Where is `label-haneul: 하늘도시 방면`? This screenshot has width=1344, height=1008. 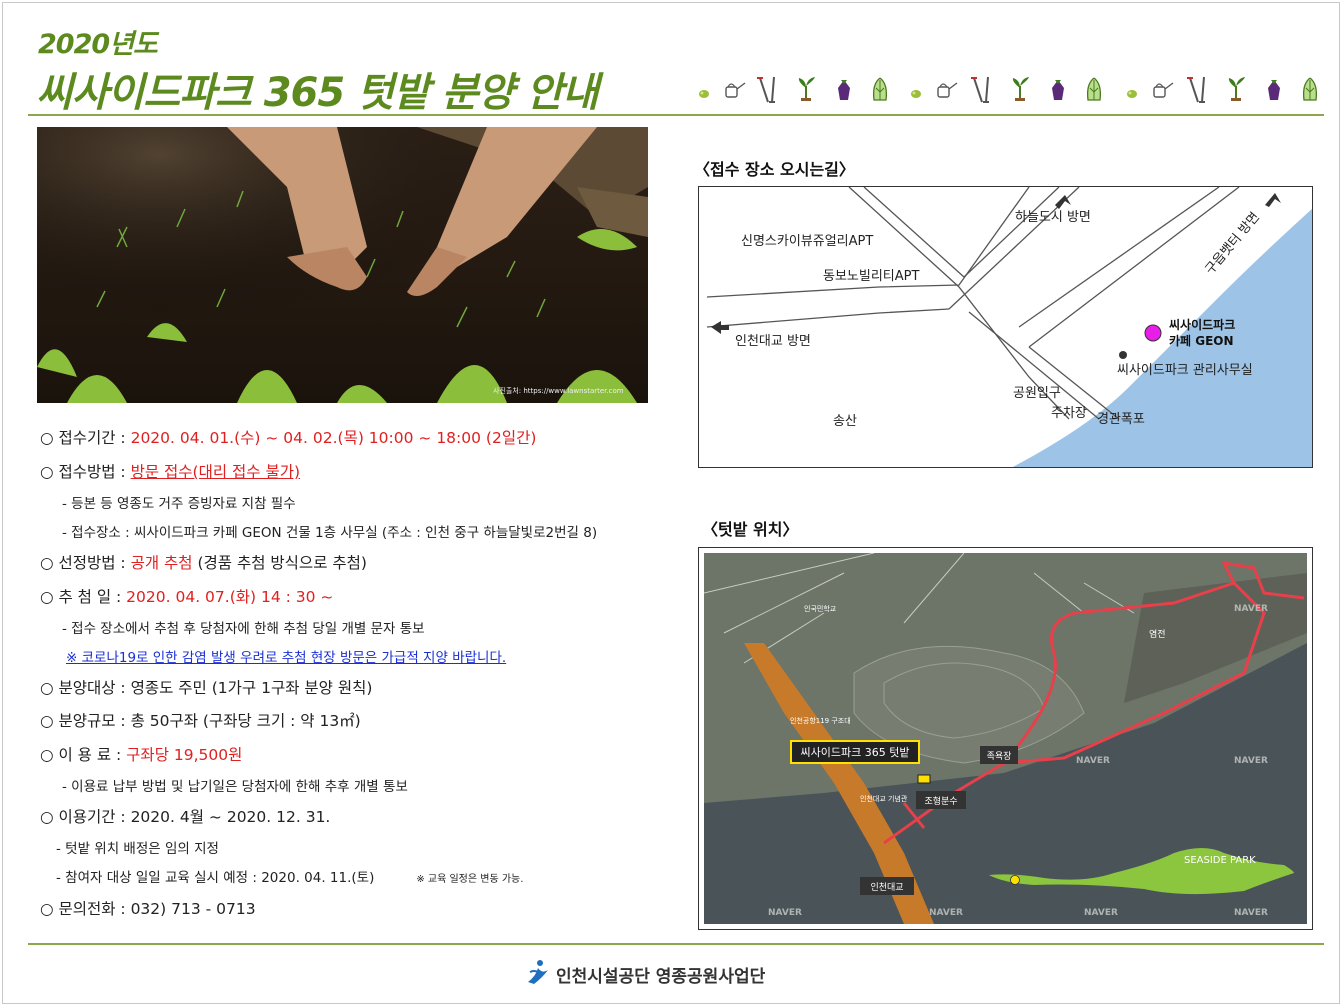
label-haneul: 하늘도시 방면 is located at coordinates (1053, 217).